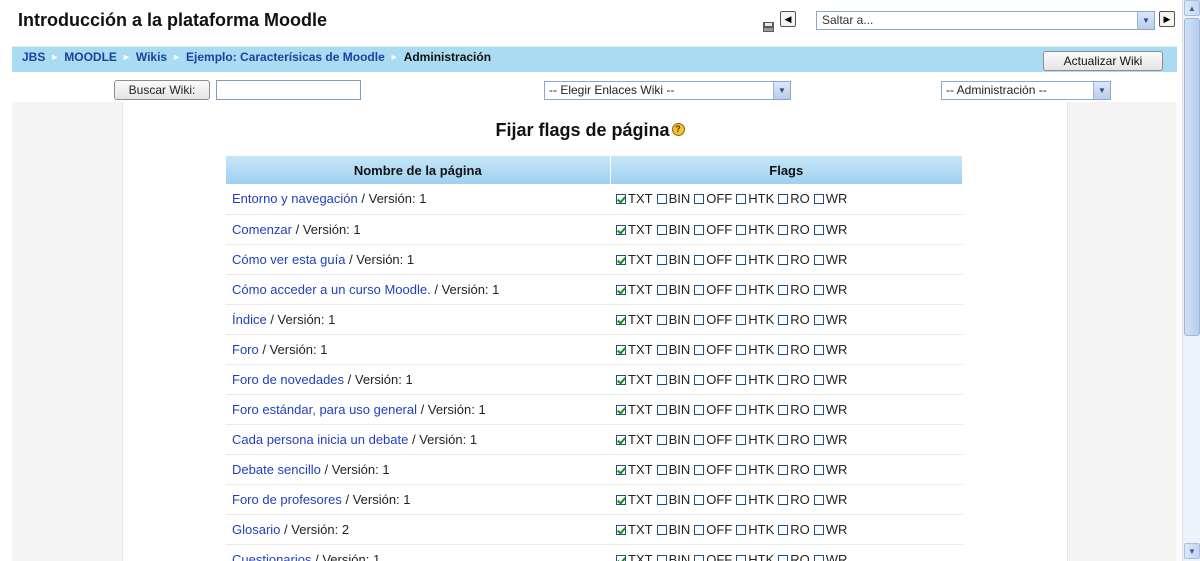 The width and height of the screenshot is (1200, 561). What do you see at coordinates (295, 198) in the screenshot?
I see `page-link: Entorno y navegación` at bounding box center [295, 198].